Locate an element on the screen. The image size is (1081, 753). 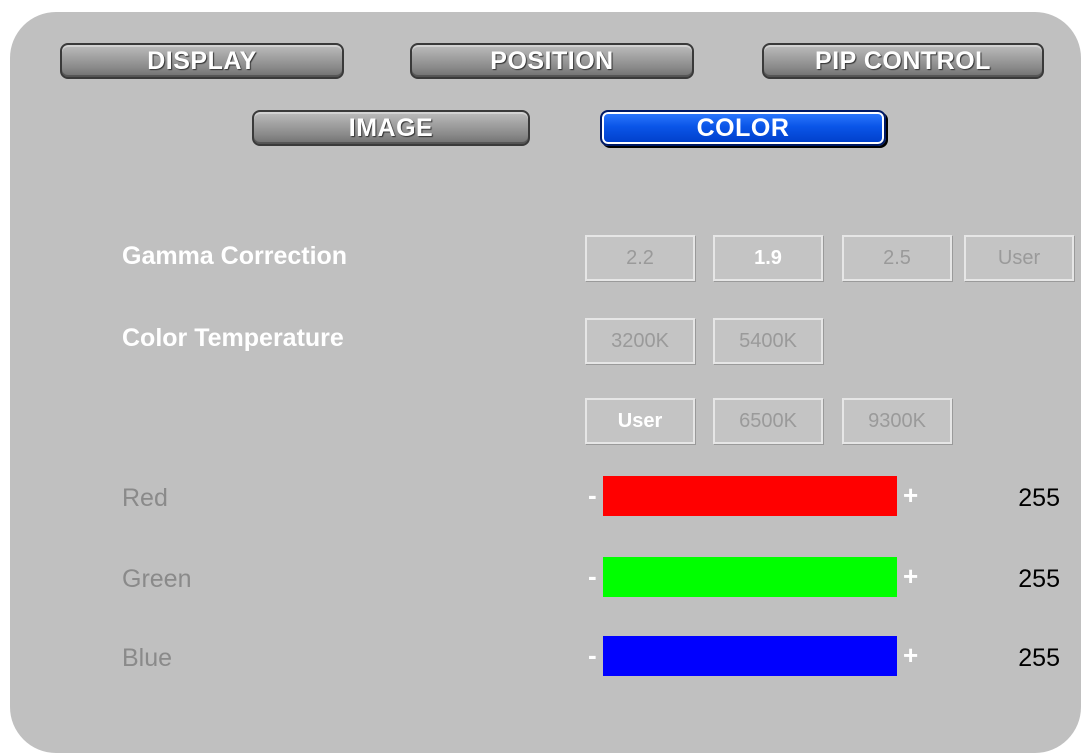
green-increase-button: + is located at coordinates (910, 576).